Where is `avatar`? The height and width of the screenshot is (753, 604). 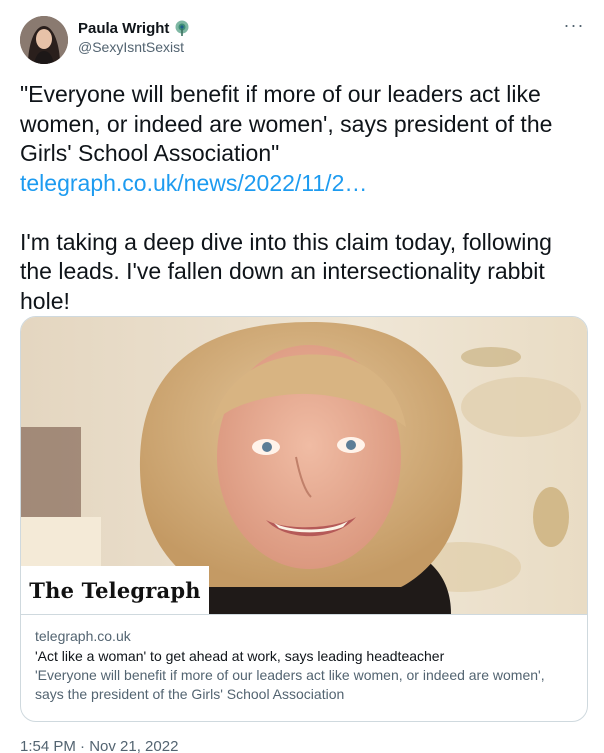 avatar is located at coordinates (44, 40).